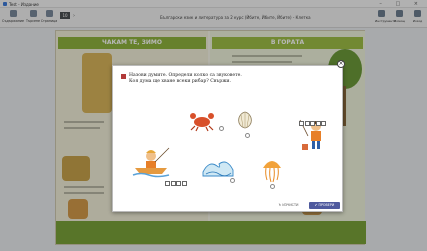 The height and width of the screenshot is (251, 427). Describe the element at coordinates (232, 180) in the screenshot. I see `wave-connector` at that location.